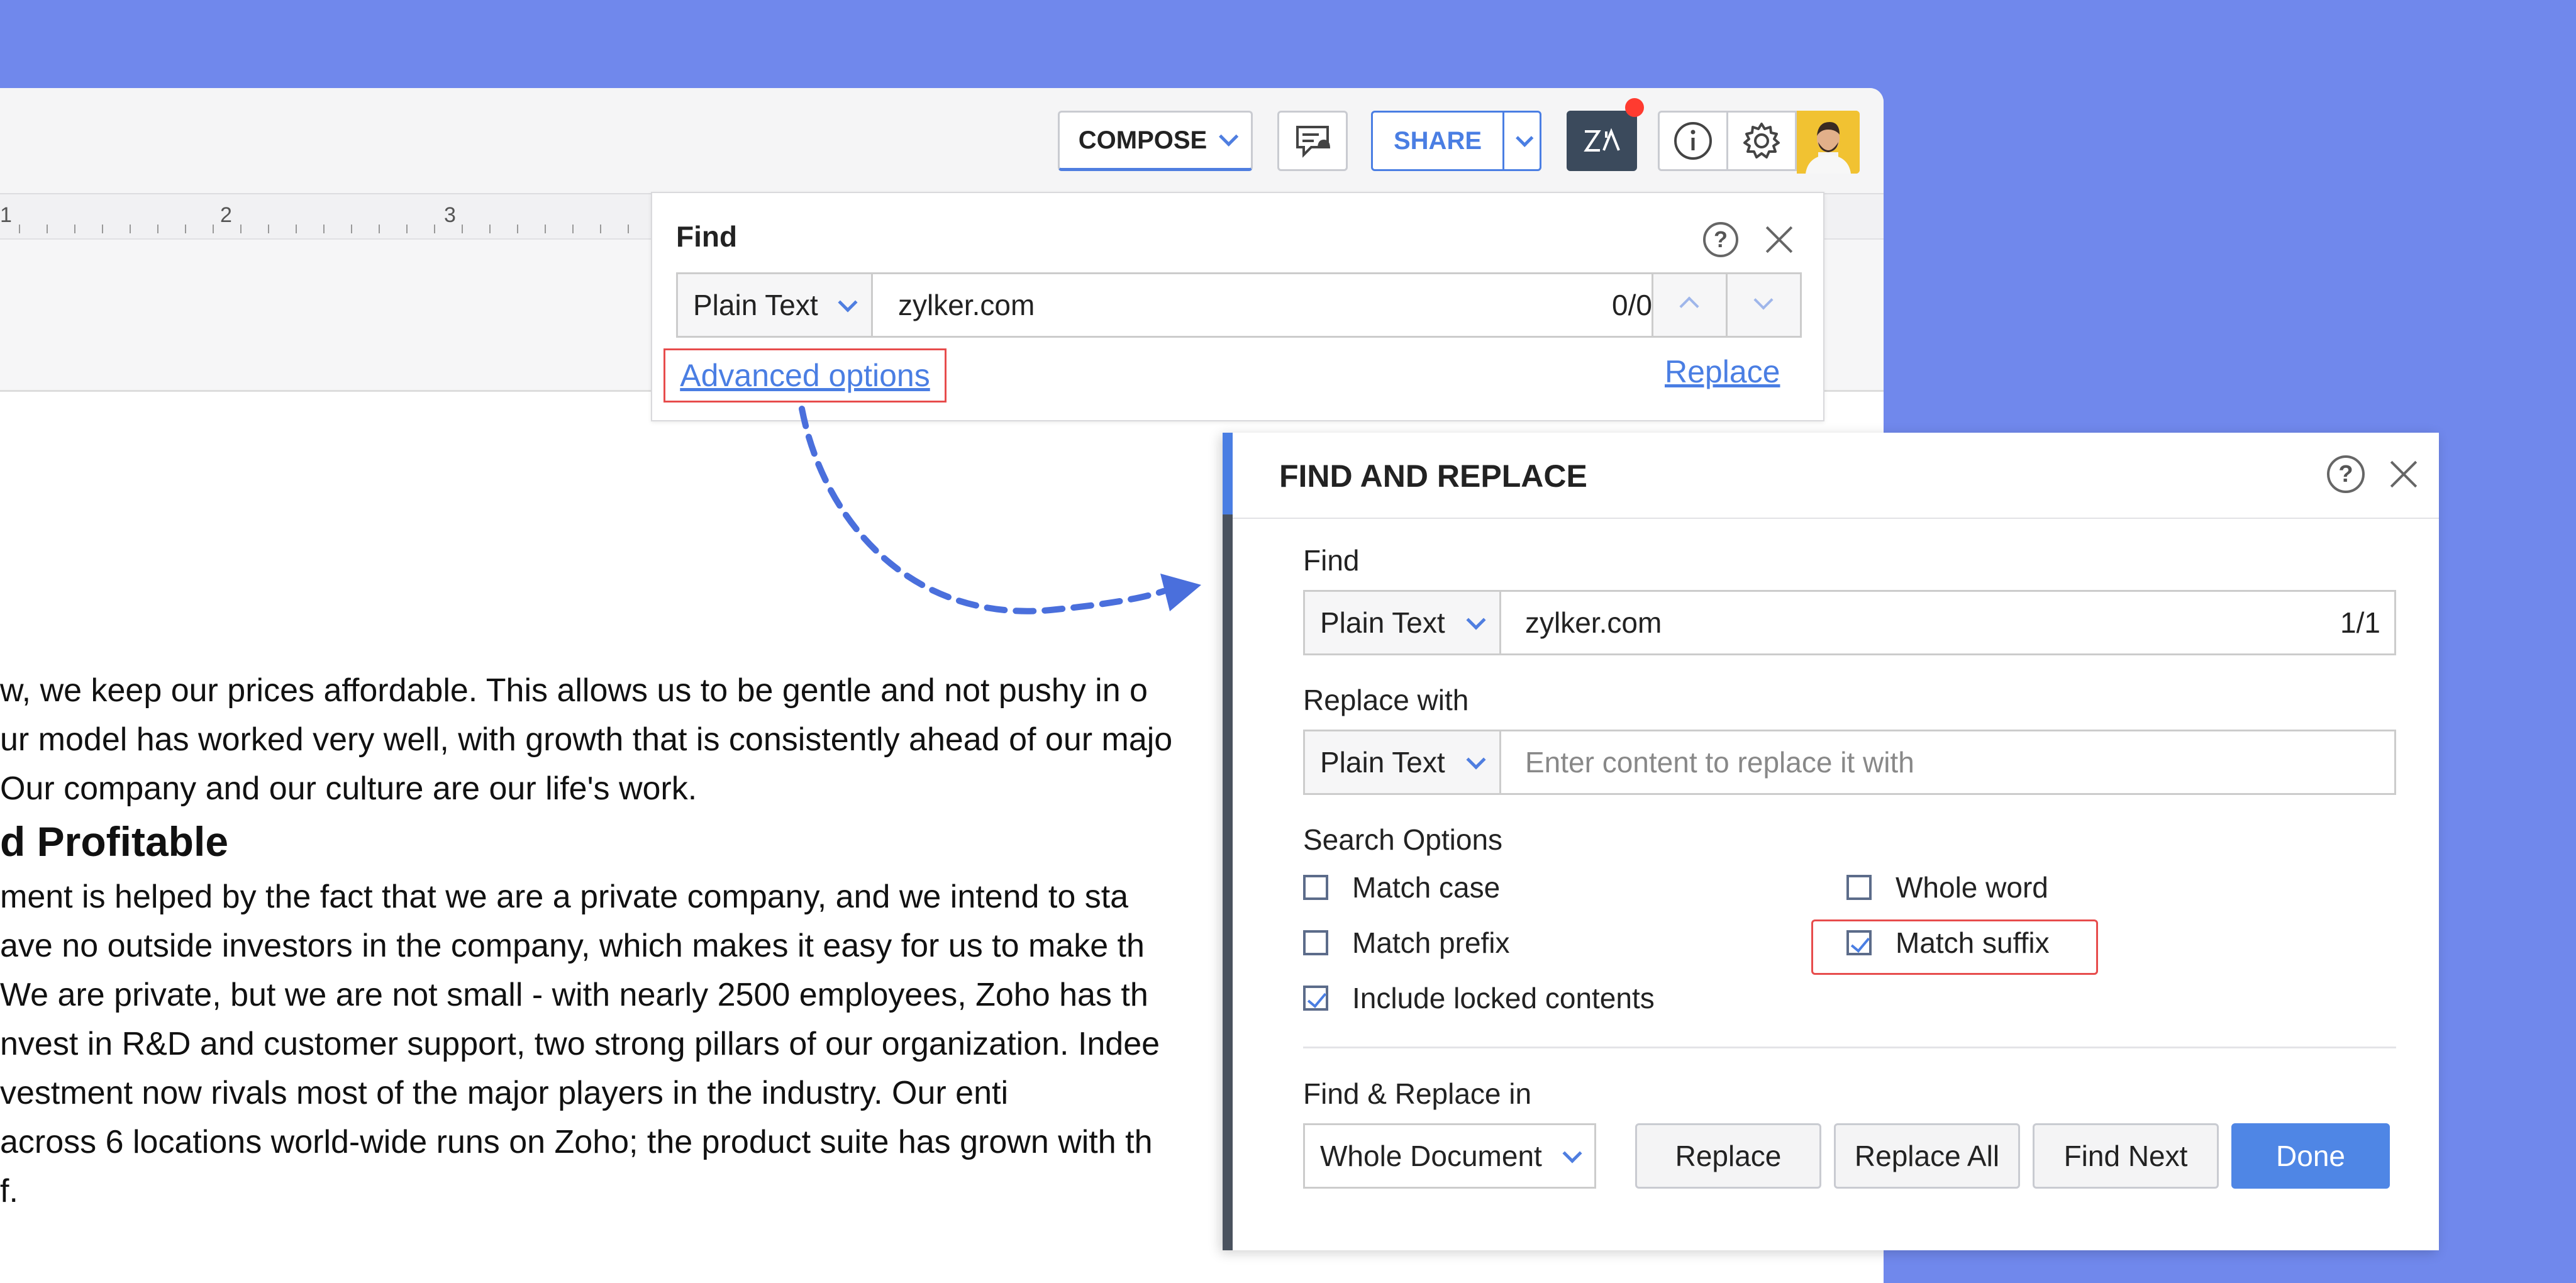  What do you see at coordinates (1382, 762) in the screenshot?
I see `replace-mode-value: Plain Text` at bounding box center [1382, 762].